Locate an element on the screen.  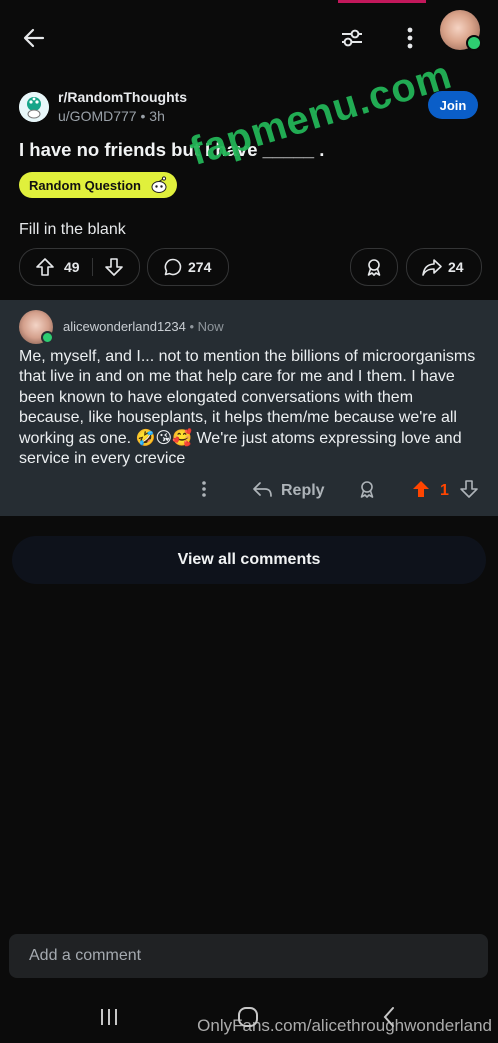
add-comment-input: Add a comment is located at coordinates (248, 956).